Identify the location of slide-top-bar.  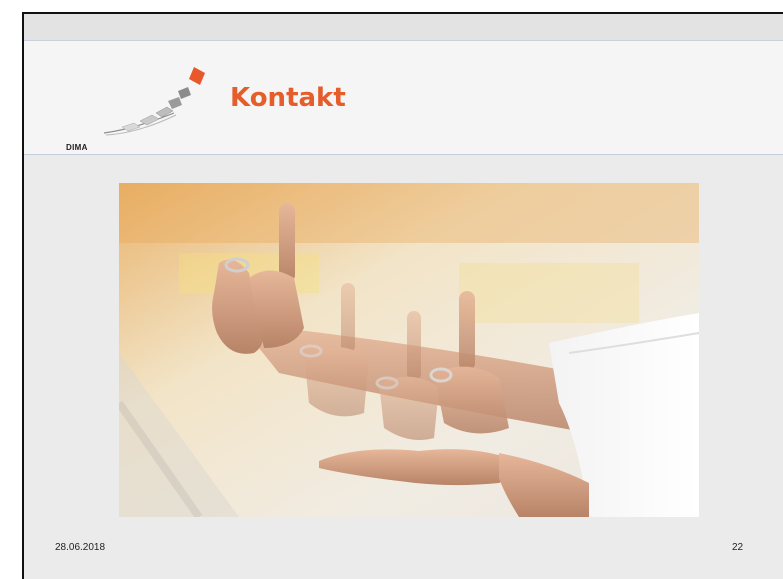
(403, 27).